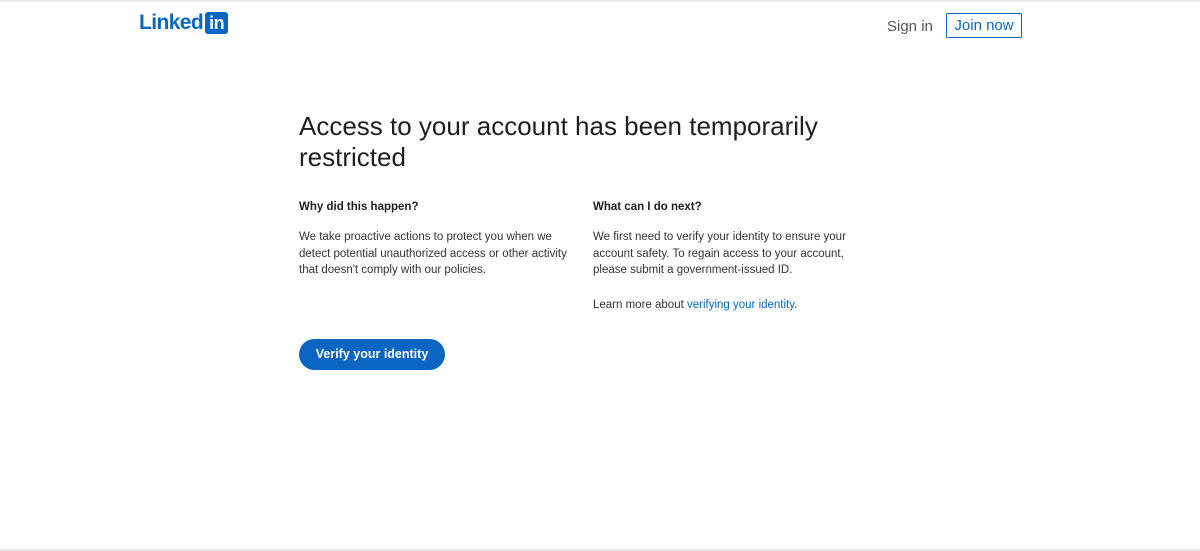 This screenshot has height=551, width=1200. What do you see at coordinates (796, 304) in the screenshot?
I see `learn-more-suffix: .` at bounding box center [796, 304].